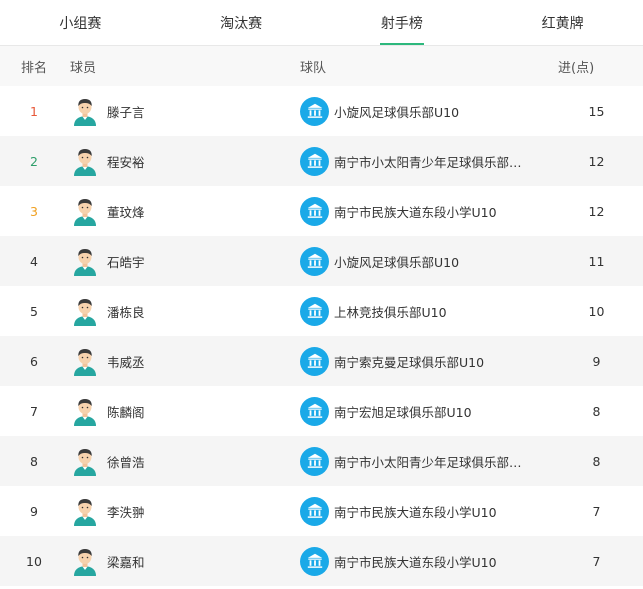 Image resolution: width=643 pixels, height=589 pixels. What do you see at coordinates (34, 461) in the screenshot?
I see `rank-cell: 8` at bounding box center [34, 461].